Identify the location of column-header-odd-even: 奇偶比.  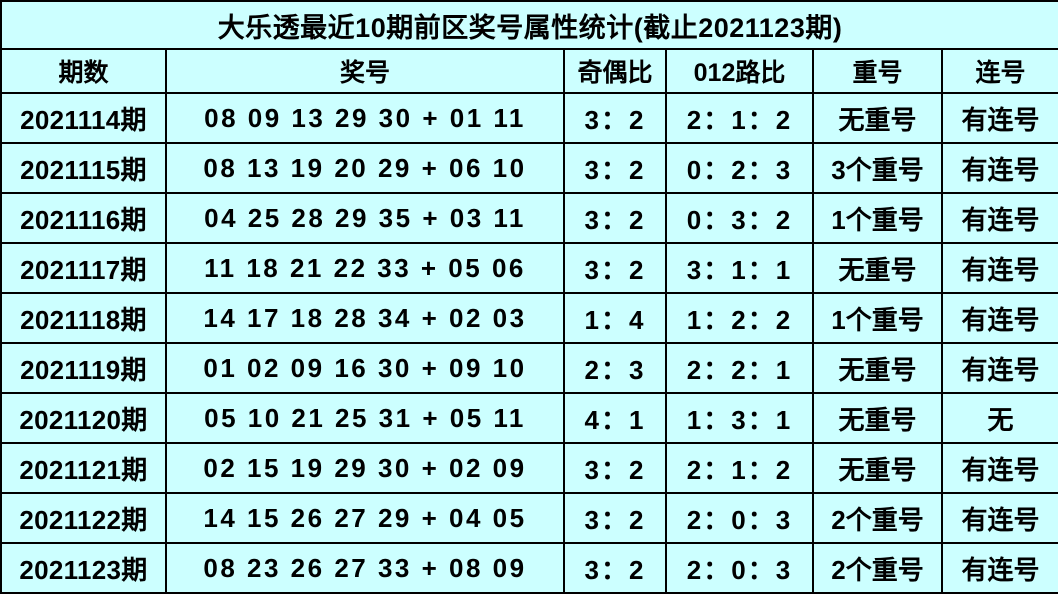
(615, 71).